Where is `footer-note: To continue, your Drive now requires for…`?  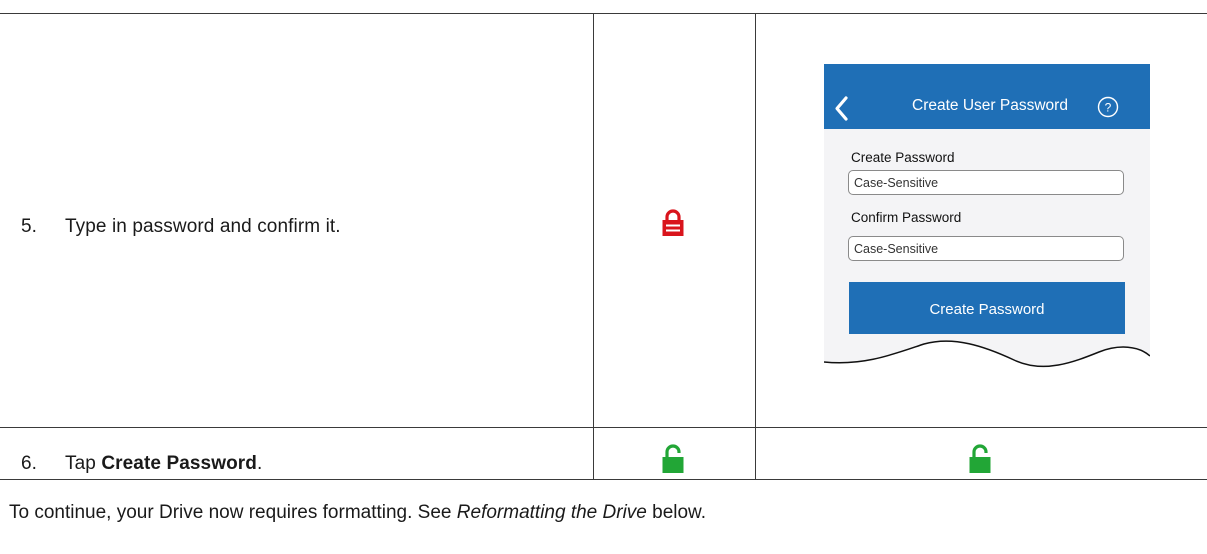 footer-note: To continue, your Drive now requires for… is located at coordinates (357, 513).